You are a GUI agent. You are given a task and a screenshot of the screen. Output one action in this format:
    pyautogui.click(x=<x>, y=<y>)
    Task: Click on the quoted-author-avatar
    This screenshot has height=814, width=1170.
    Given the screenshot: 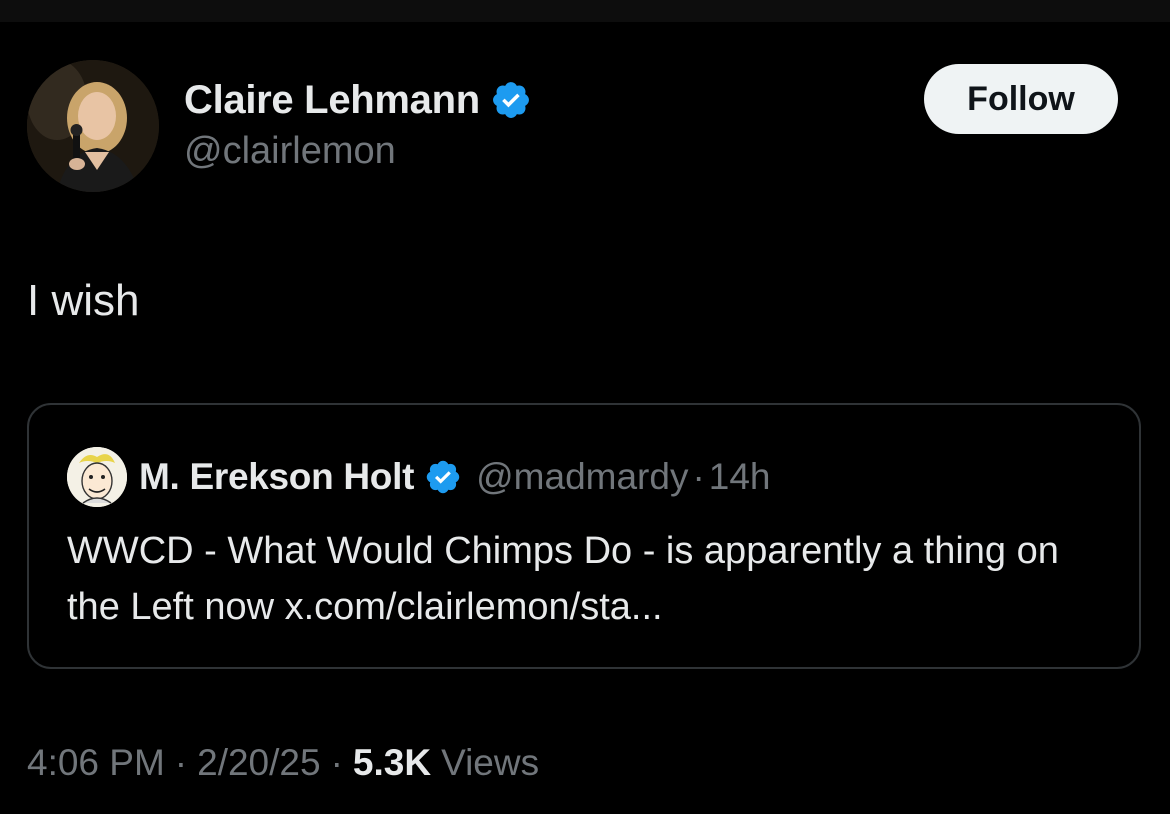 What is the action you would take?
    pyautogui.click(x=97, y=477)
    